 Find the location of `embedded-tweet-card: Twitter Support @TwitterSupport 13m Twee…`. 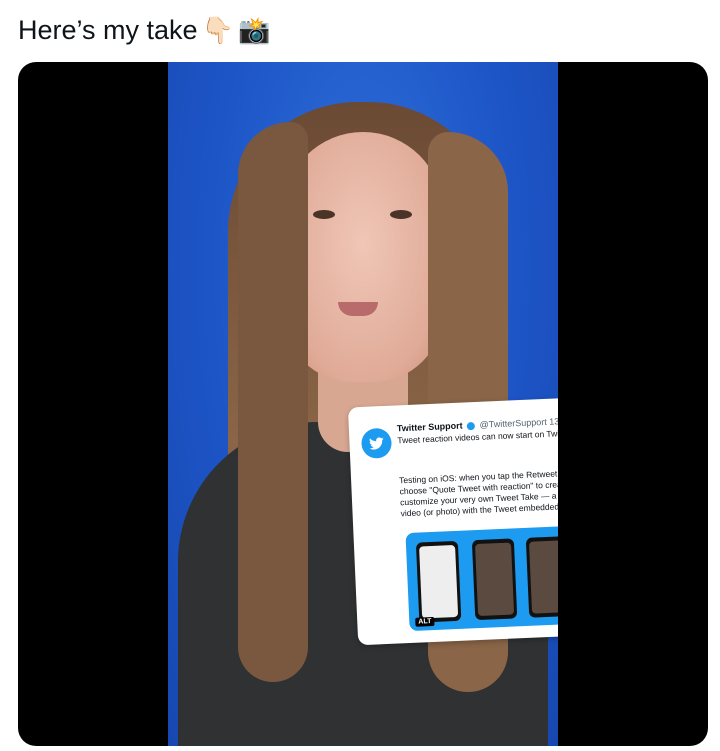

embedded-tweet-card: Twitter Support @TwitterSupport 13m Twee… is located at coordinates (452, 521).